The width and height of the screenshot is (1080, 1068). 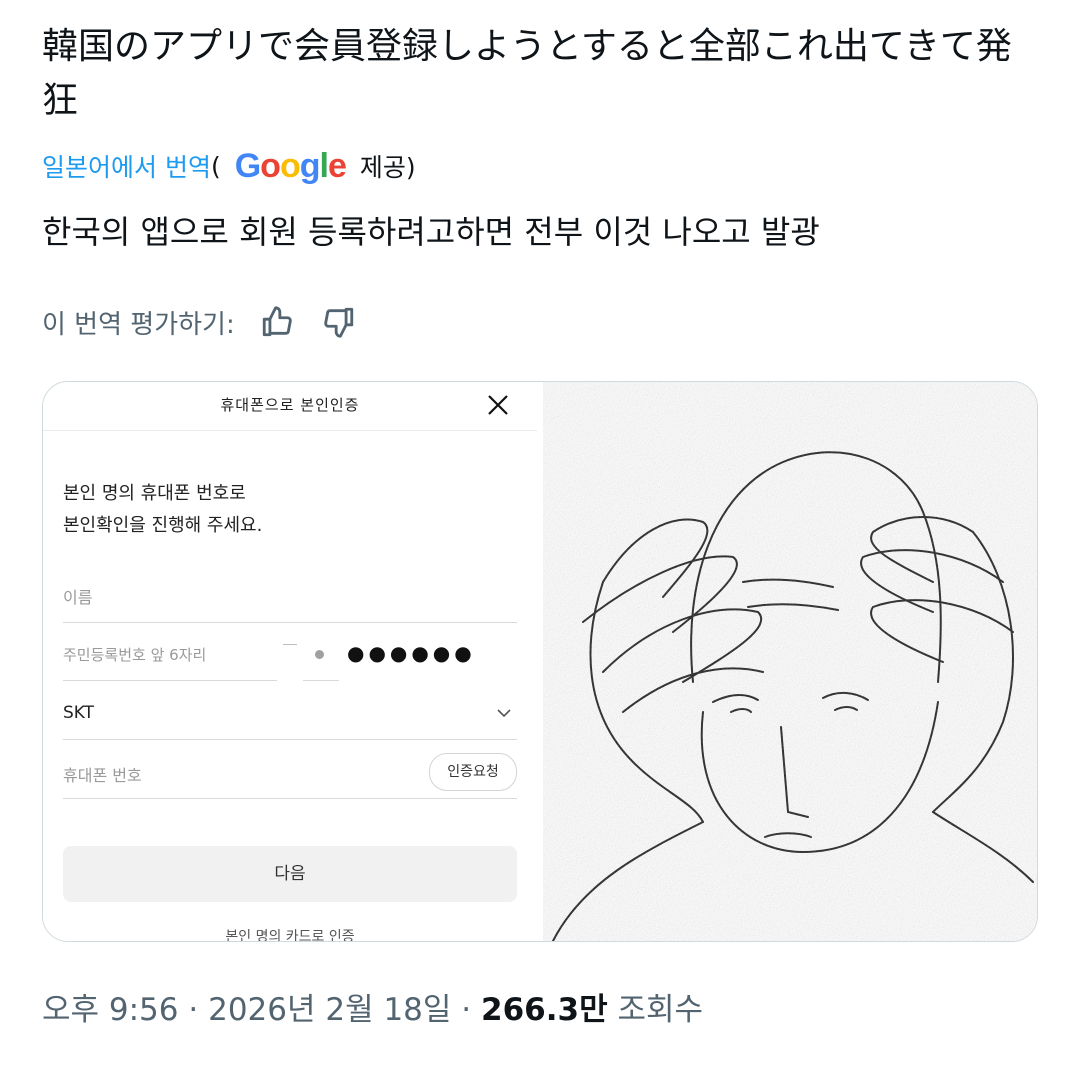 What do you see at coordinates (504, 713) in the screenshot?
I see `chevron-down-icon` at bounding box center [504, 713].